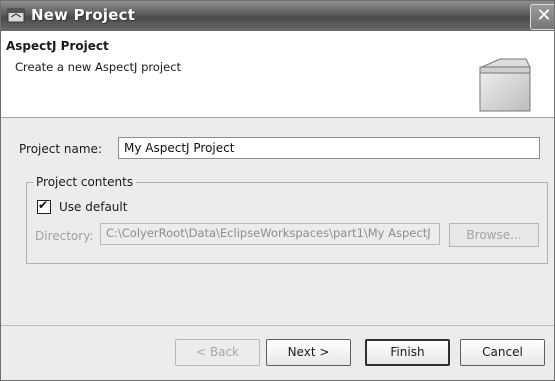  What do you see at coordinates (98, 67) in the screenshot?
I see `wizard-page-description: Create a new AspectJ project` at bounding box center [98, 67].